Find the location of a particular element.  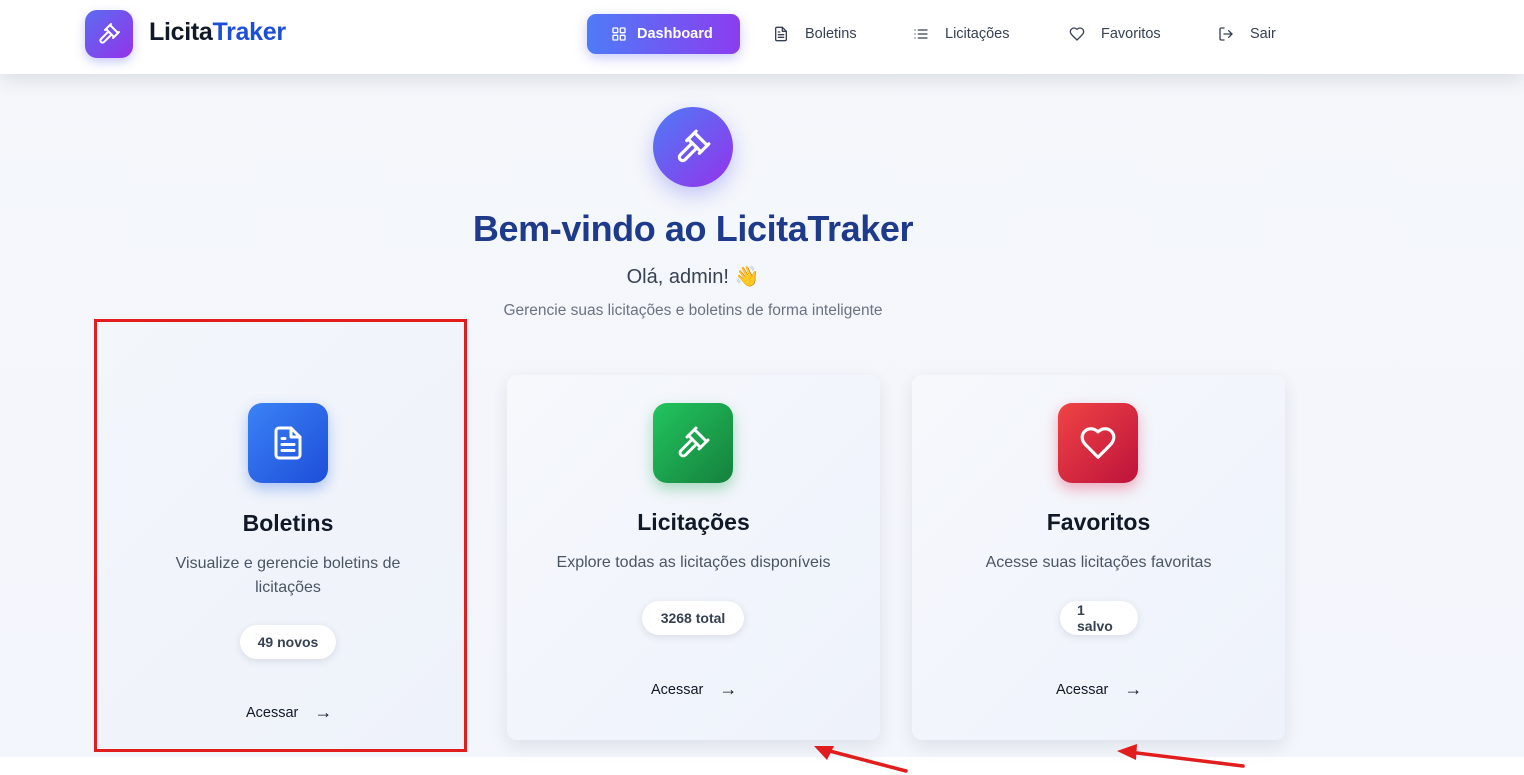

nav-favoritos-label: Favoritos is located at coordinates (1131, 34).